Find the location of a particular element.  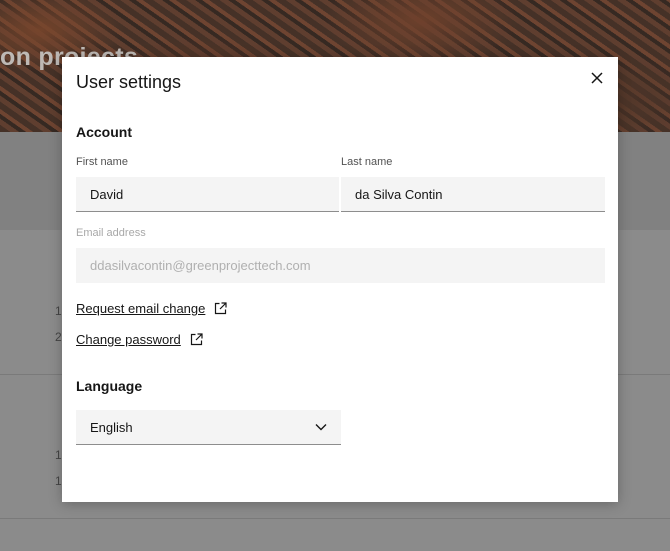

first-name-input is located at coordinates (207, 194).